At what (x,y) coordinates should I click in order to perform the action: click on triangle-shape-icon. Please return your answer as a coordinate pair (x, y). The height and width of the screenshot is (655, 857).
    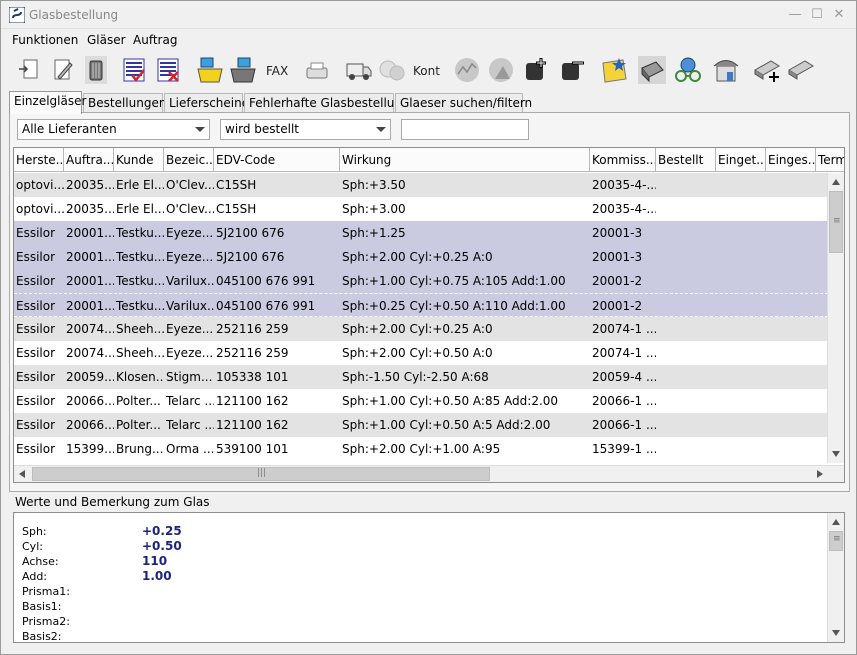
    Looking at the image, I should click on (501, 70).